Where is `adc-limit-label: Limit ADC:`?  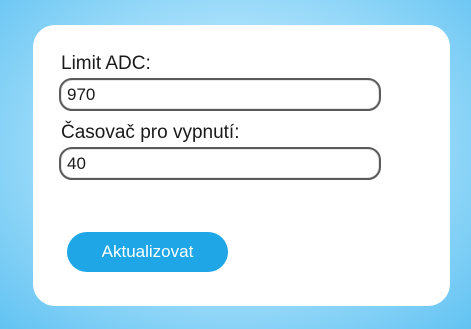
adc-limit-label: Limit ADC: is located at coordinates (106, 63).